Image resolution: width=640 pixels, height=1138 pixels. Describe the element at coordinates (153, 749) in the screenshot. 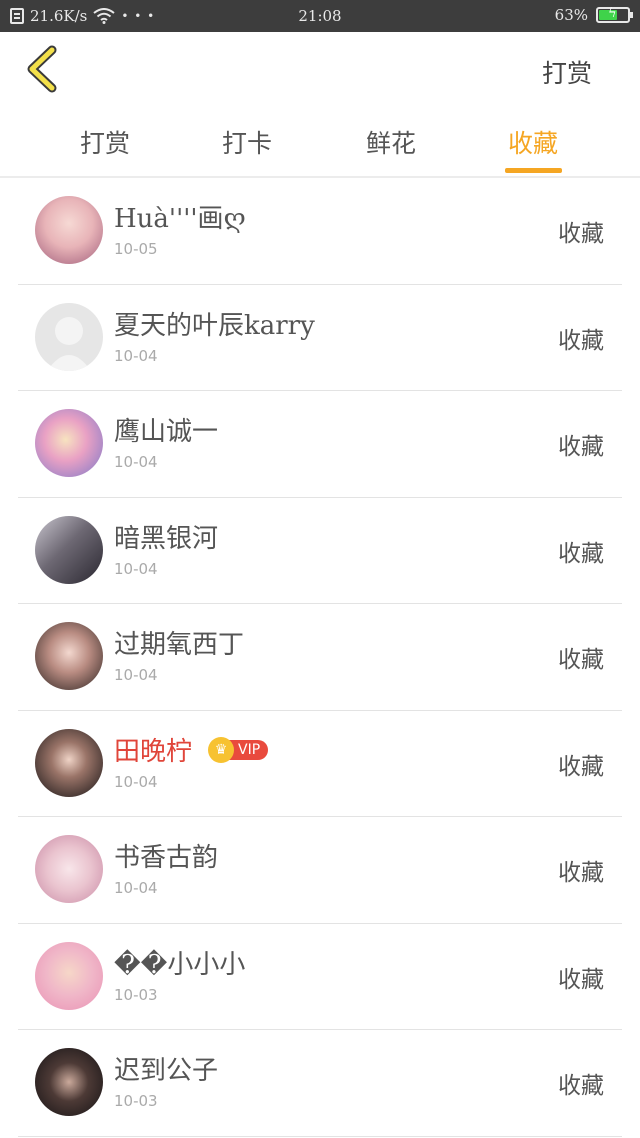

I see `user-name: 田晚柠` at that location.